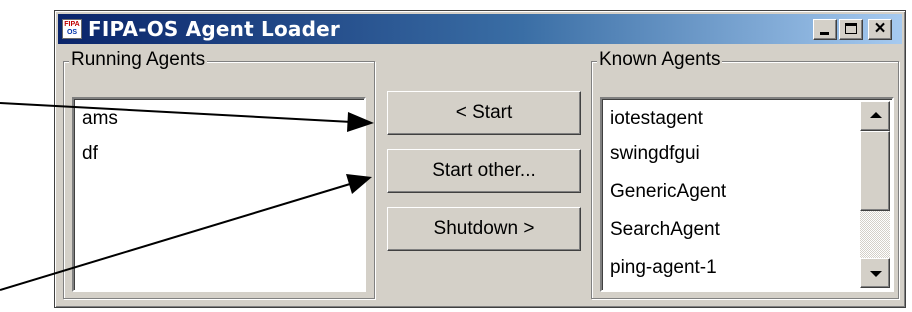  I want to click on minimize-button, so click(825, 29).